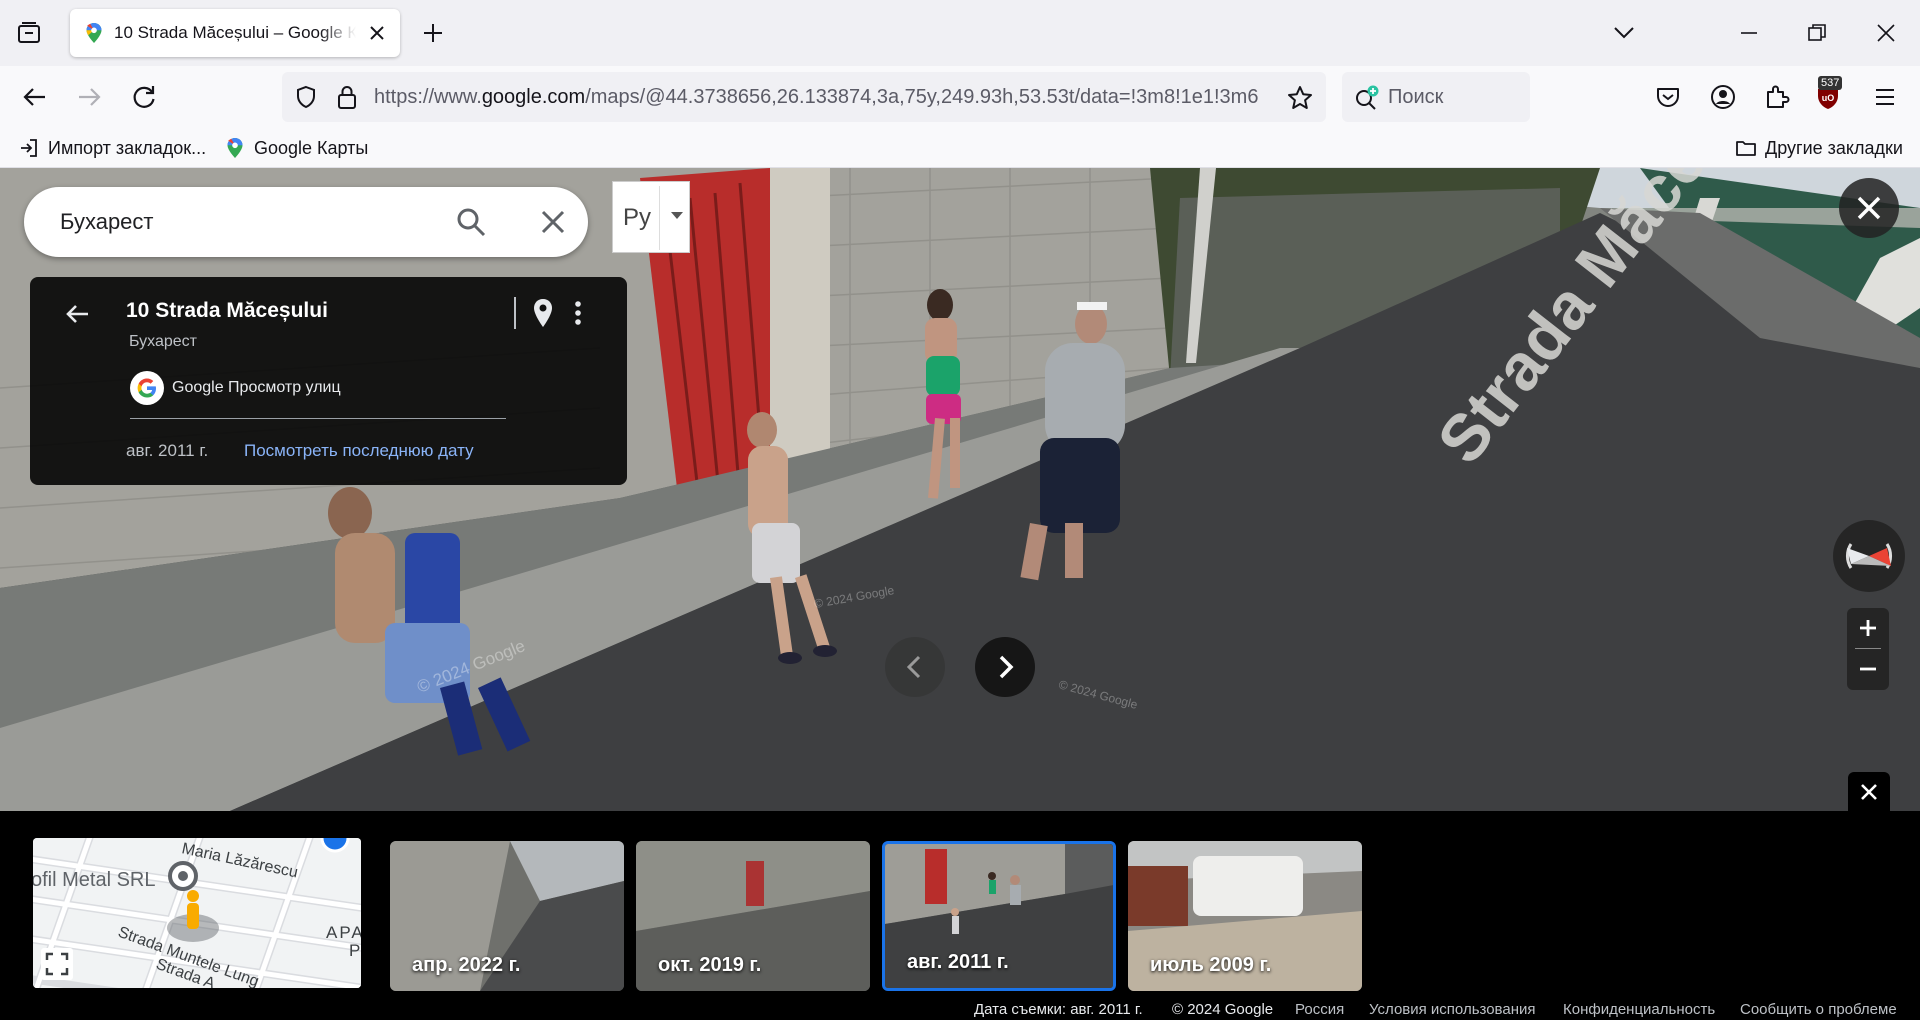  What do you see at coordinates (1868, 648) in the screenshot?
I see `zoom-separator` at bounding box center [1868, 648].